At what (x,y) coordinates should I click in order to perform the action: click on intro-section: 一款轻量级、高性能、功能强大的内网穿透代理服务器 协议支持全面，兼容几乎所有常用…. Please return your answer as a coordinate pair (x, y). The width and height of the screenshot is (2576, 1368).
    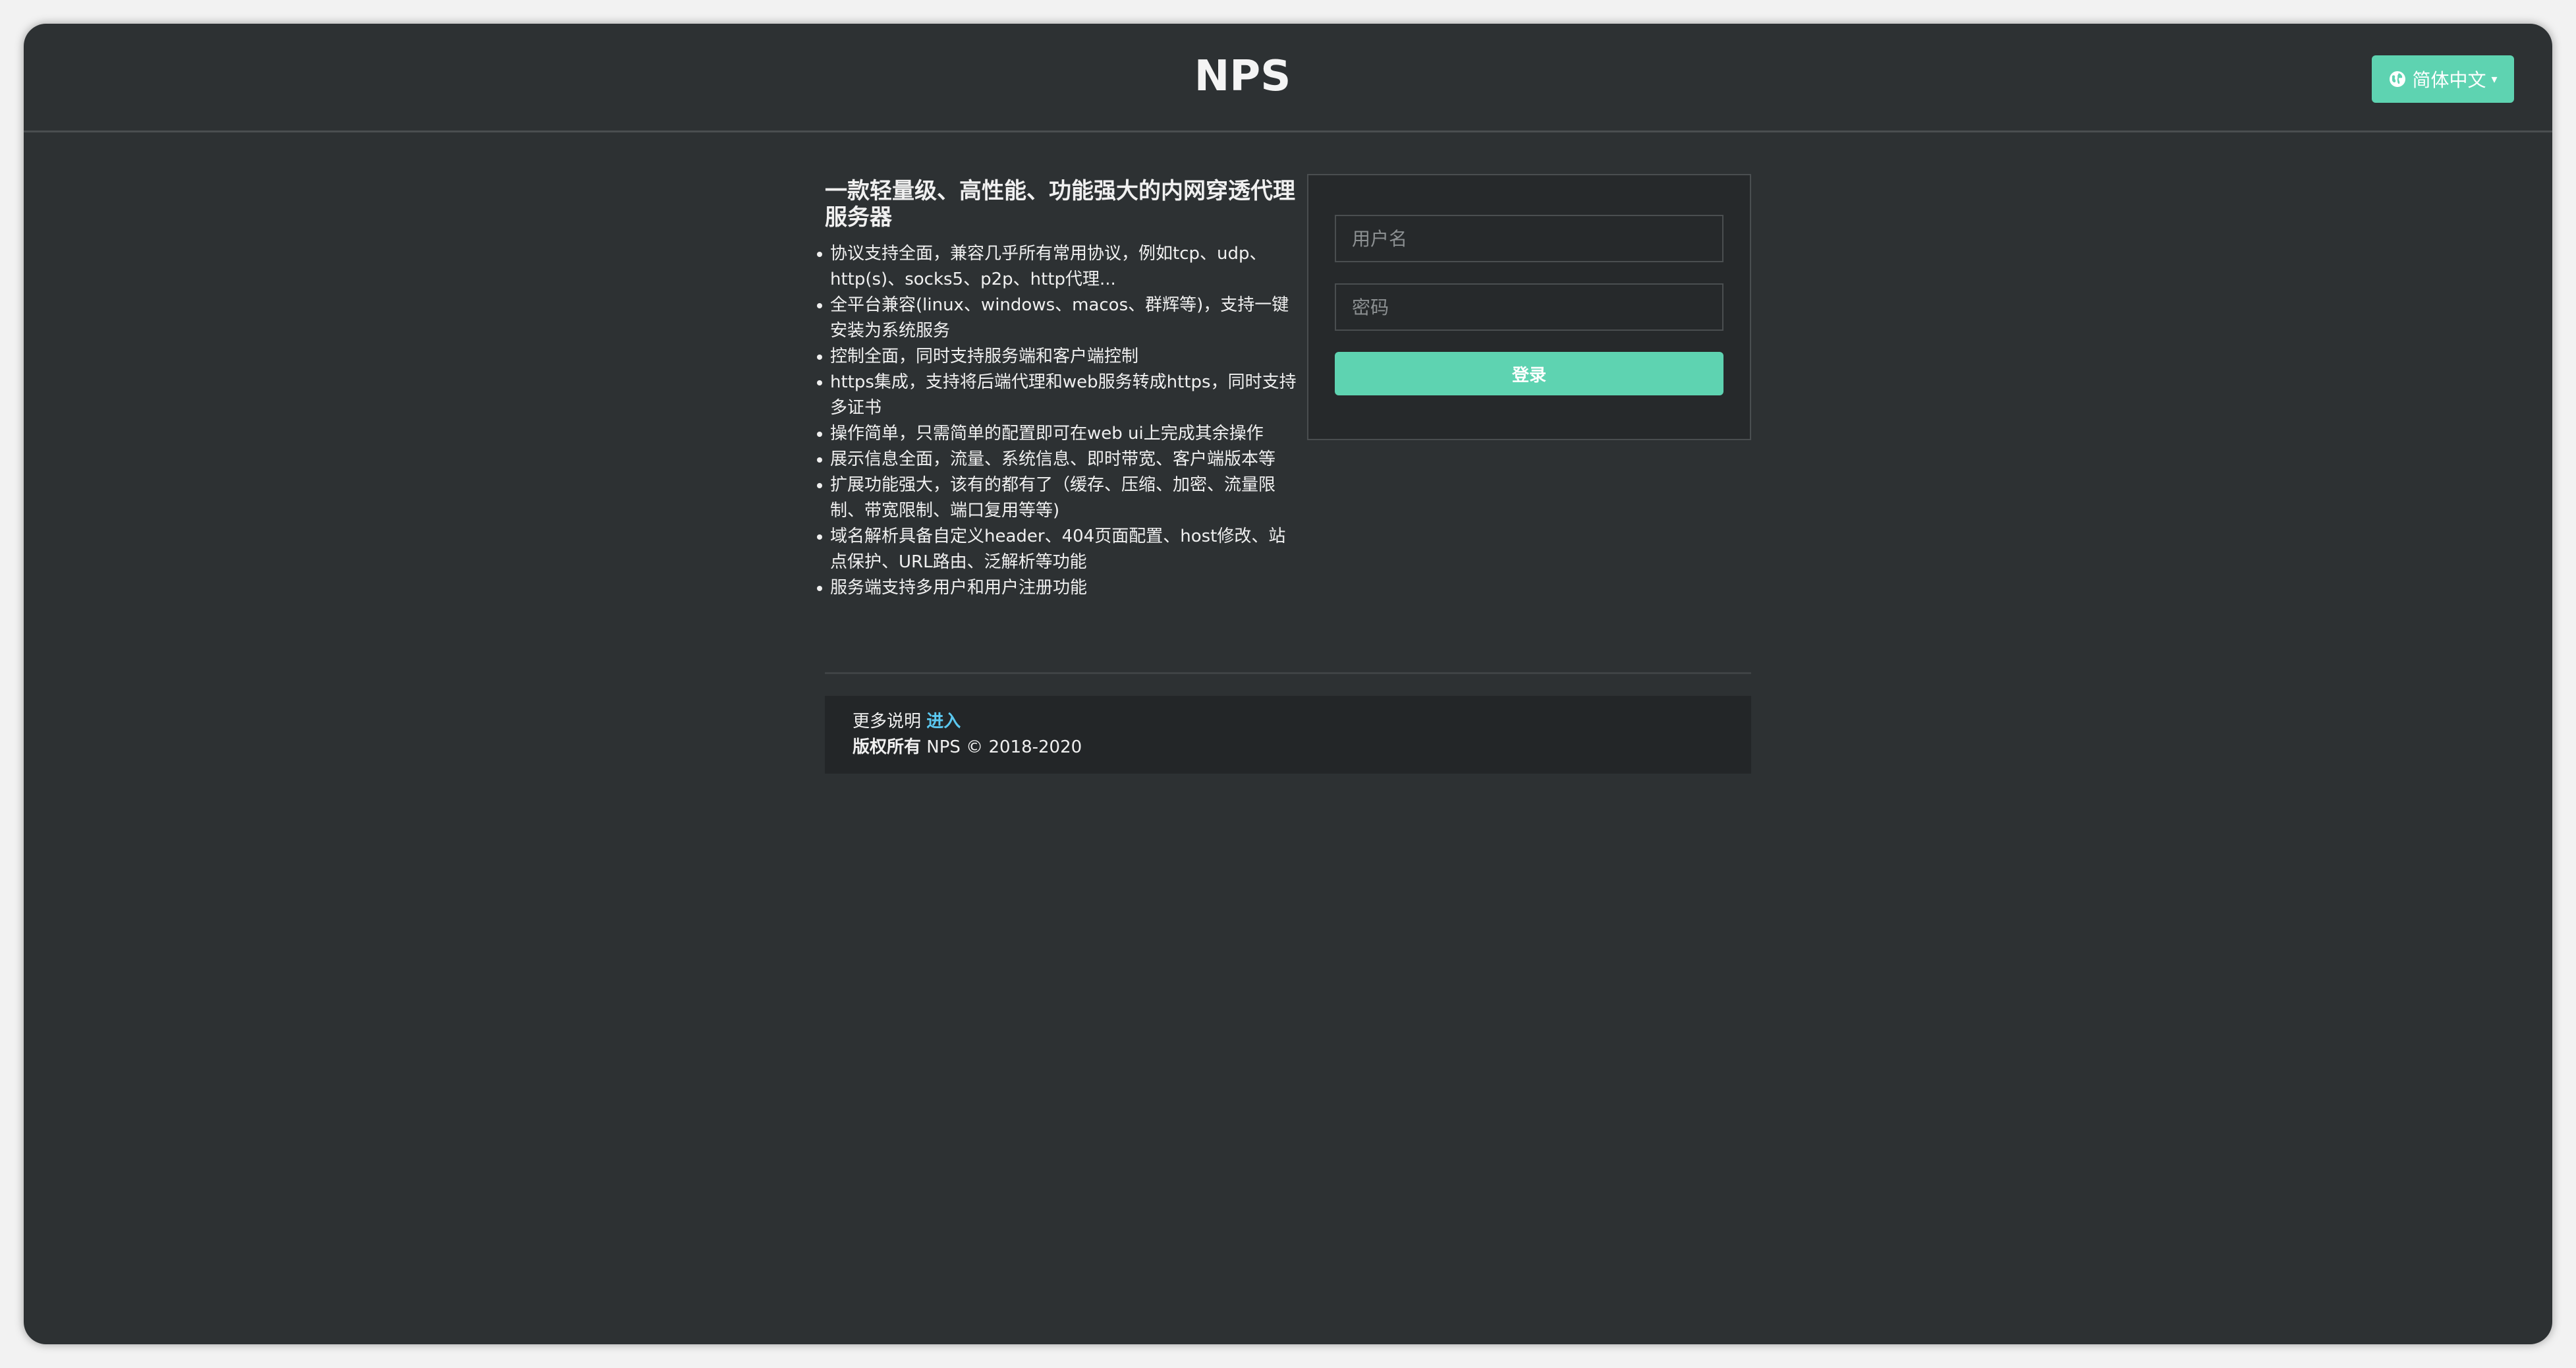
    Looking at the image, I should click on (1058, 389).